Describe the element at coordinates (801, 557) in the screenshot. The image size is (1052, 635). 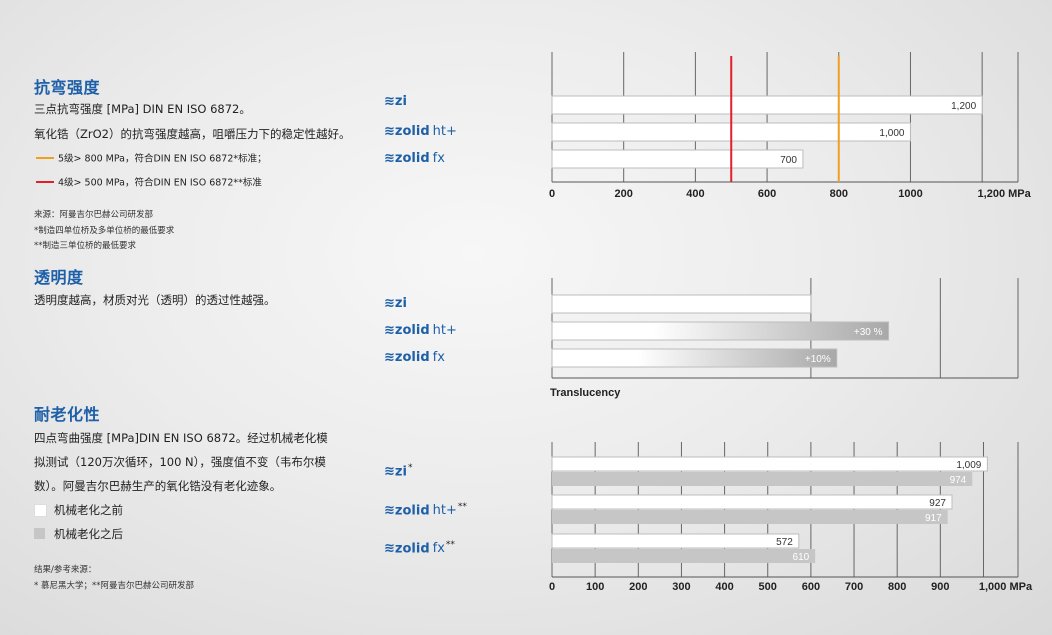
I see `chart3-label-after: 610` at that location.